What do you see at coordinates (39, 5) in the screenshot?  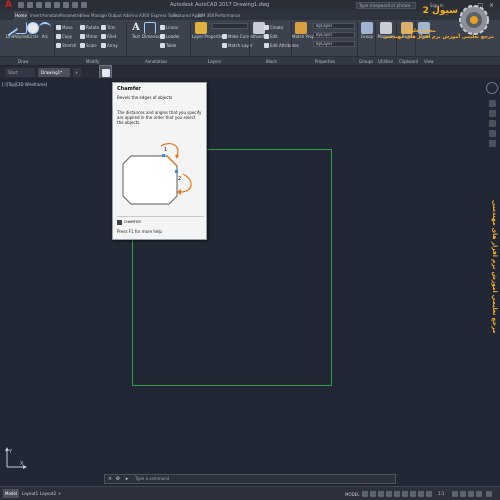 I see `save-icon` at bounding box center [39, 5].